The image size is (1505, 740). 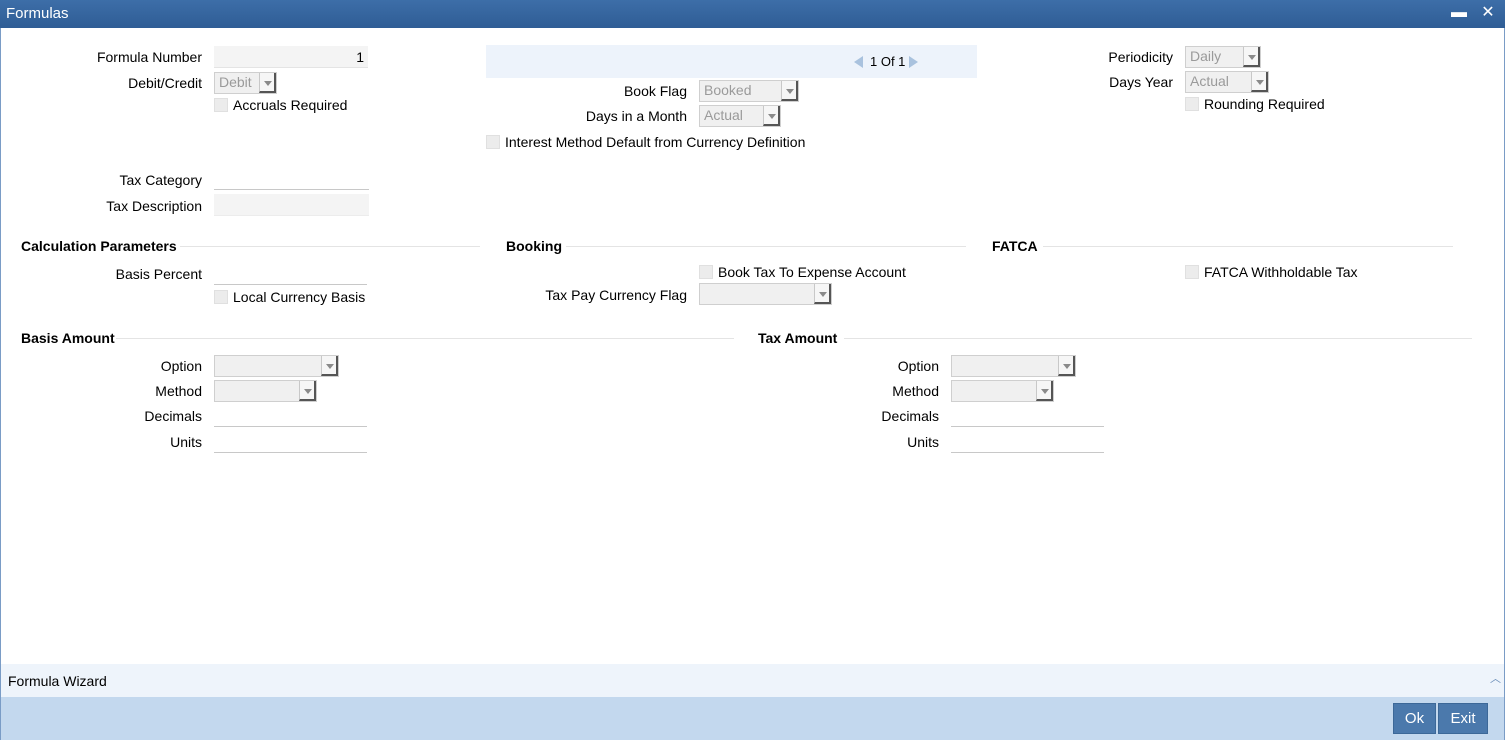 I want to click on days-year-select: Actual, so click(x=1227, y=82).